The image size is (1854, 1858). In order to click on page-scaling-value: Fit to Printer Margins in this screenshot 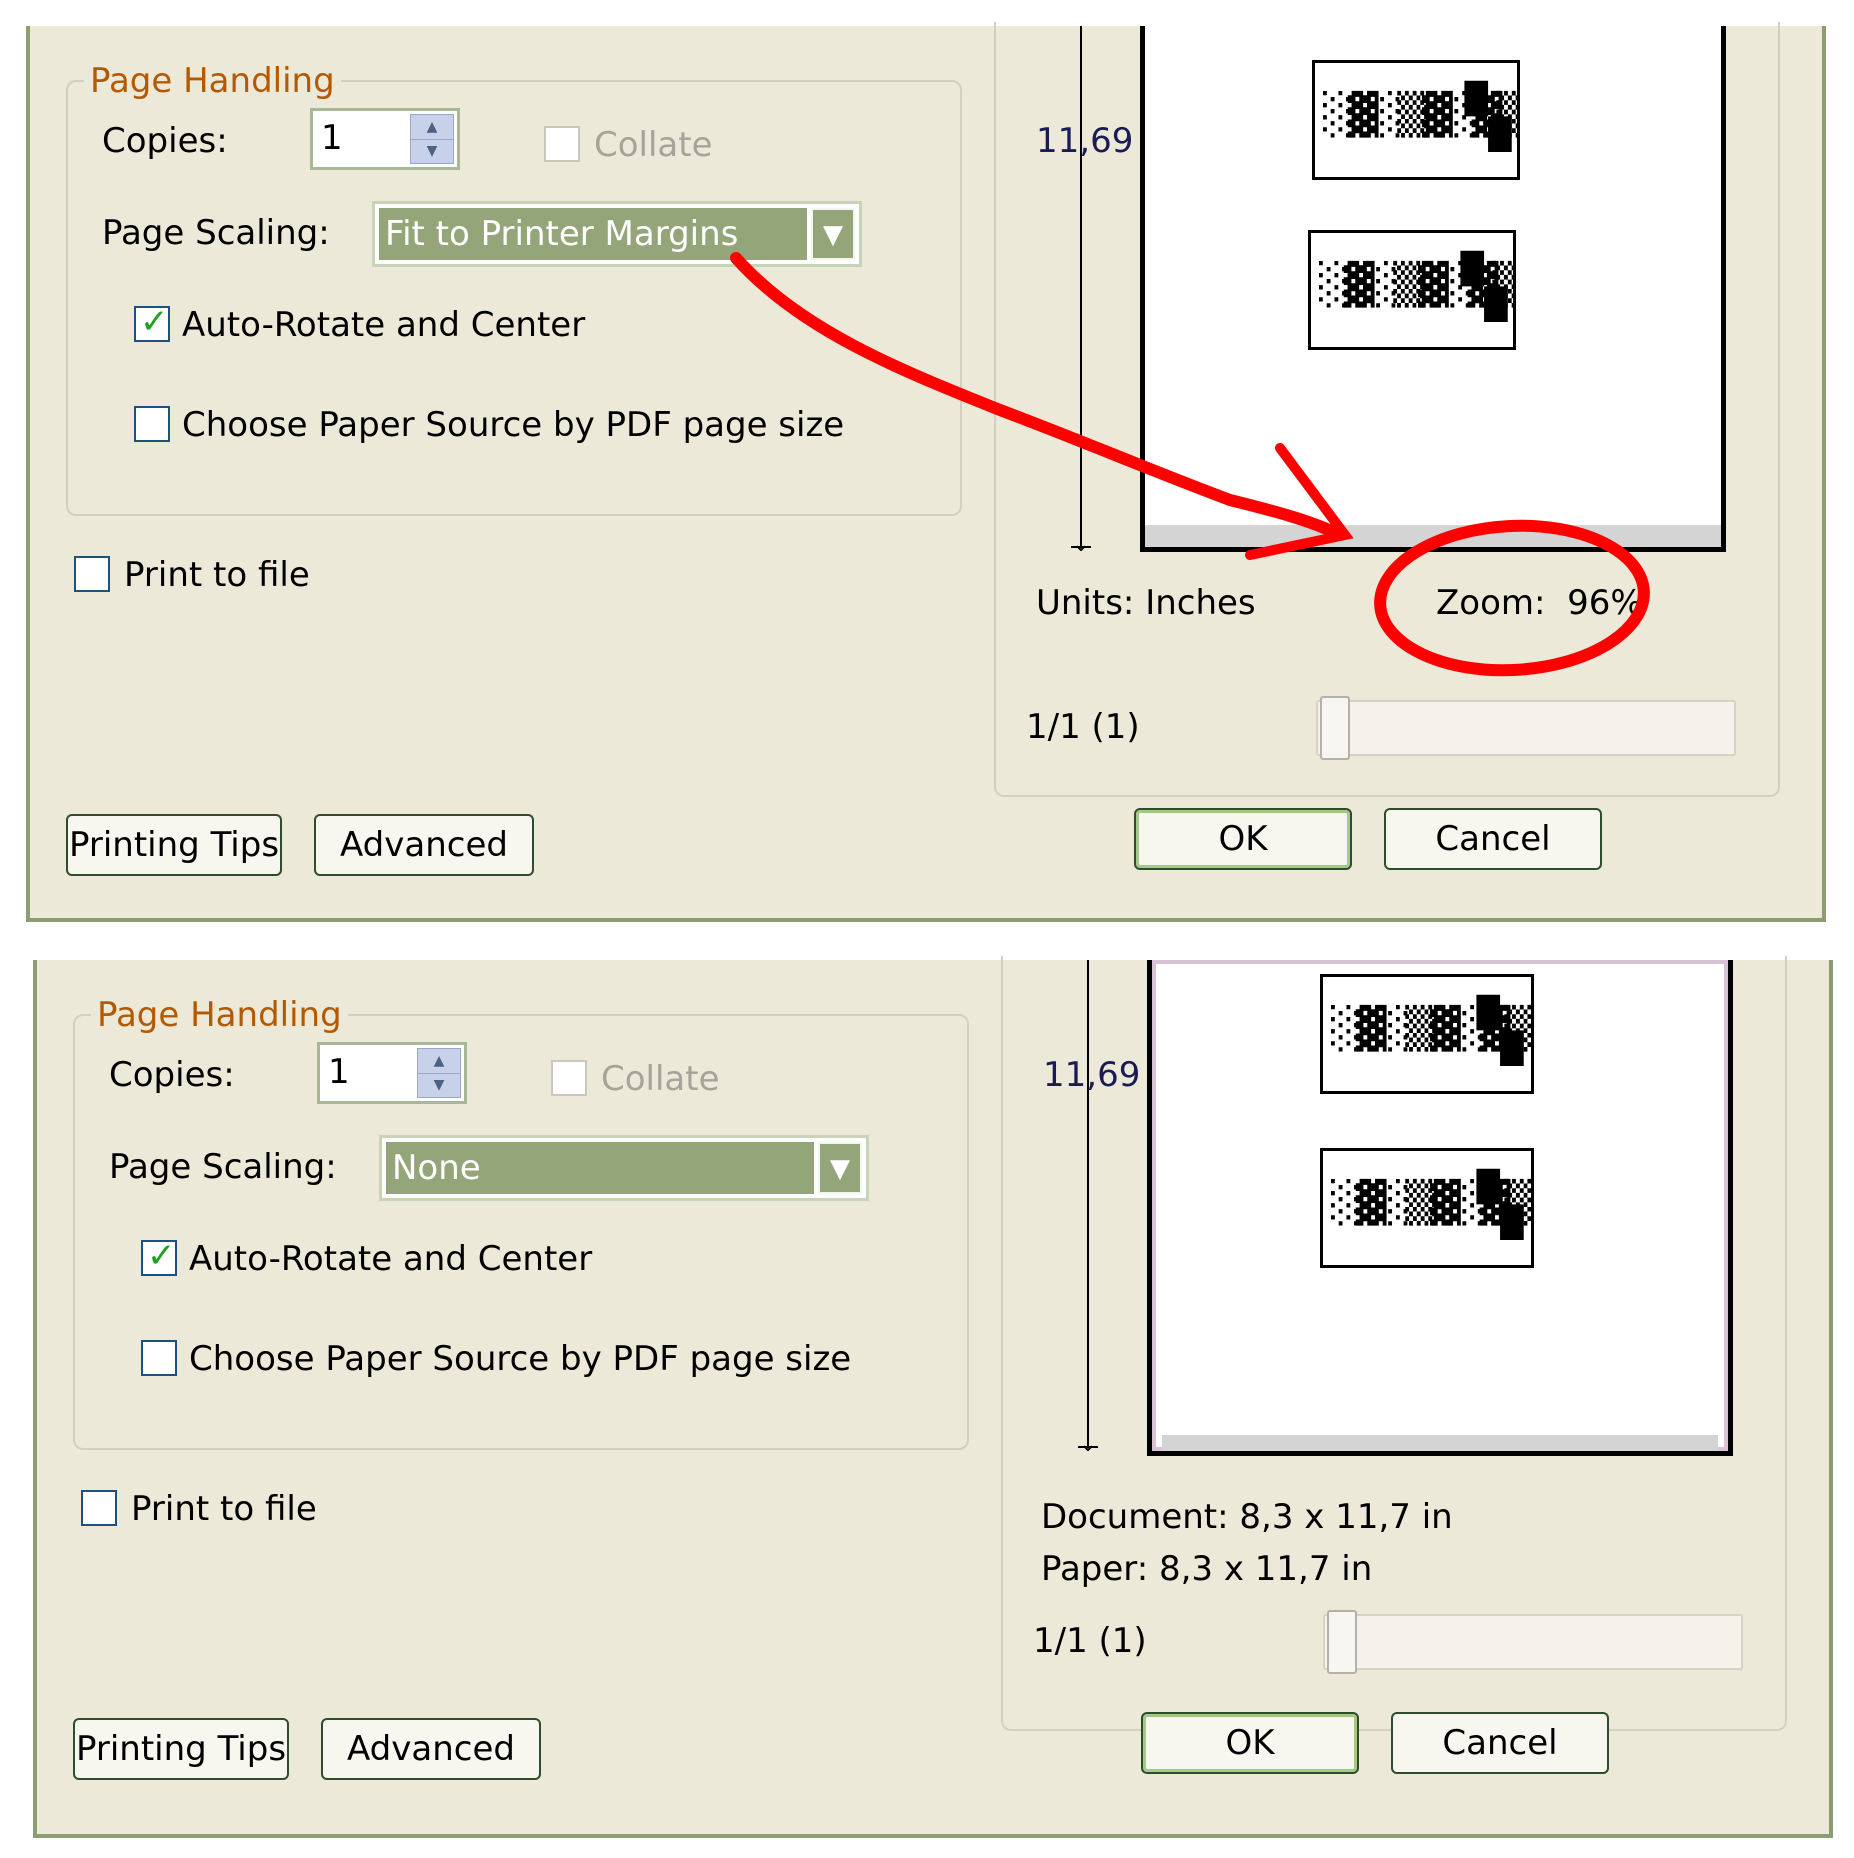, I will do `click(593, 234)`.